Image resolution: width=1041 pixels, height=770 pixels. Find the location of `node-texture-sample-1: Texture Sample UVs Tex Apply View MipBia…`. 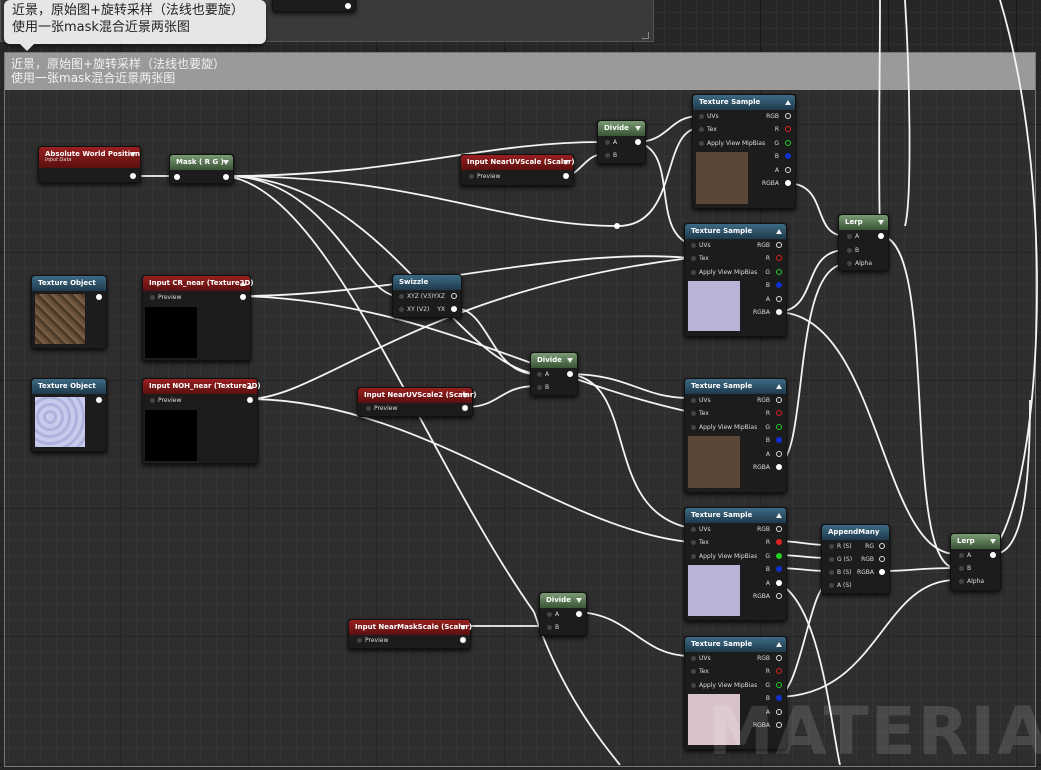

node-texture-sample-1: Texture Sample UVs Tex Apply View MipBia… is located at coordinates (744, 151).